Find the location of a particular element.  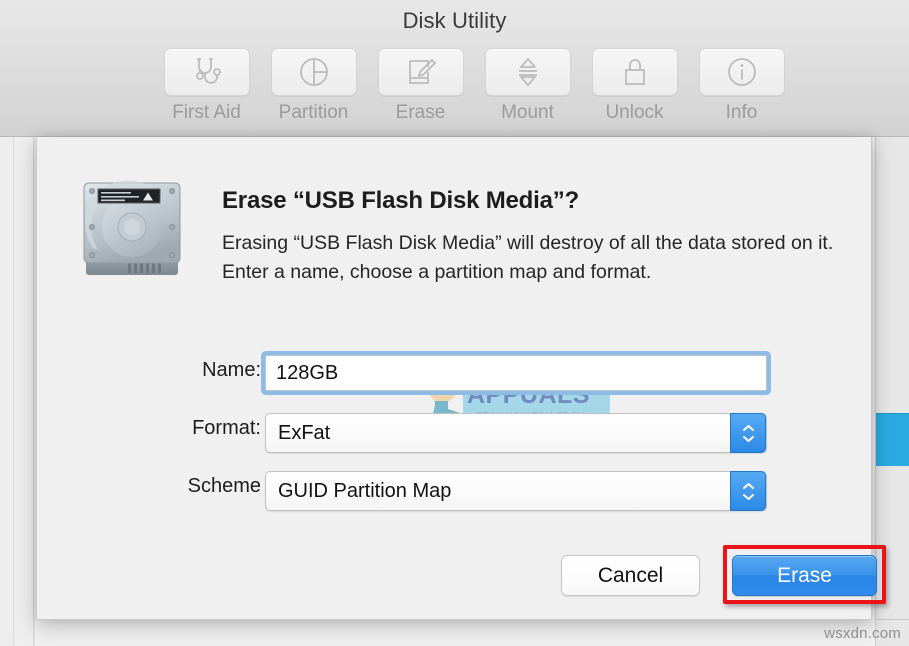

background-selected-row is located at coordinates (892, 439).